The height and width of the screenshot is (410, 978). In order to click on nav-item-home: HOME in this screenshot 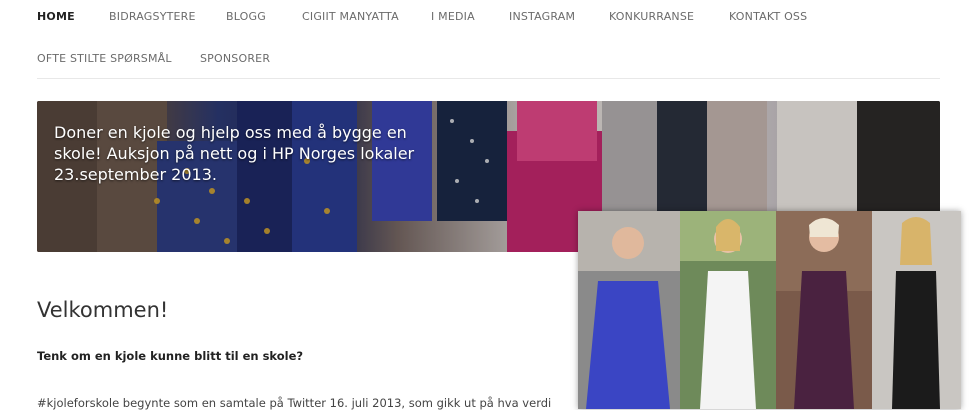, I will do `click(56, 16)`.